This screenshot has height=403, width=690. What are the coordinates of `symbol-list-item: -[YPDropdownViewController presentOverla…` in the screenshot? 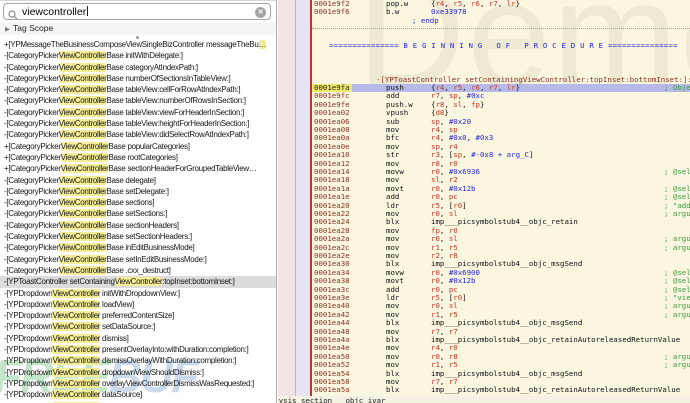 It's located at (138, 349).